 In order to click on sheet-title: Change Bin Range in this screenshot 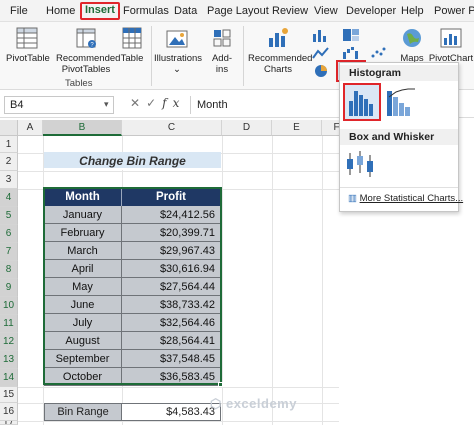, I will do `click(132, 161)`.